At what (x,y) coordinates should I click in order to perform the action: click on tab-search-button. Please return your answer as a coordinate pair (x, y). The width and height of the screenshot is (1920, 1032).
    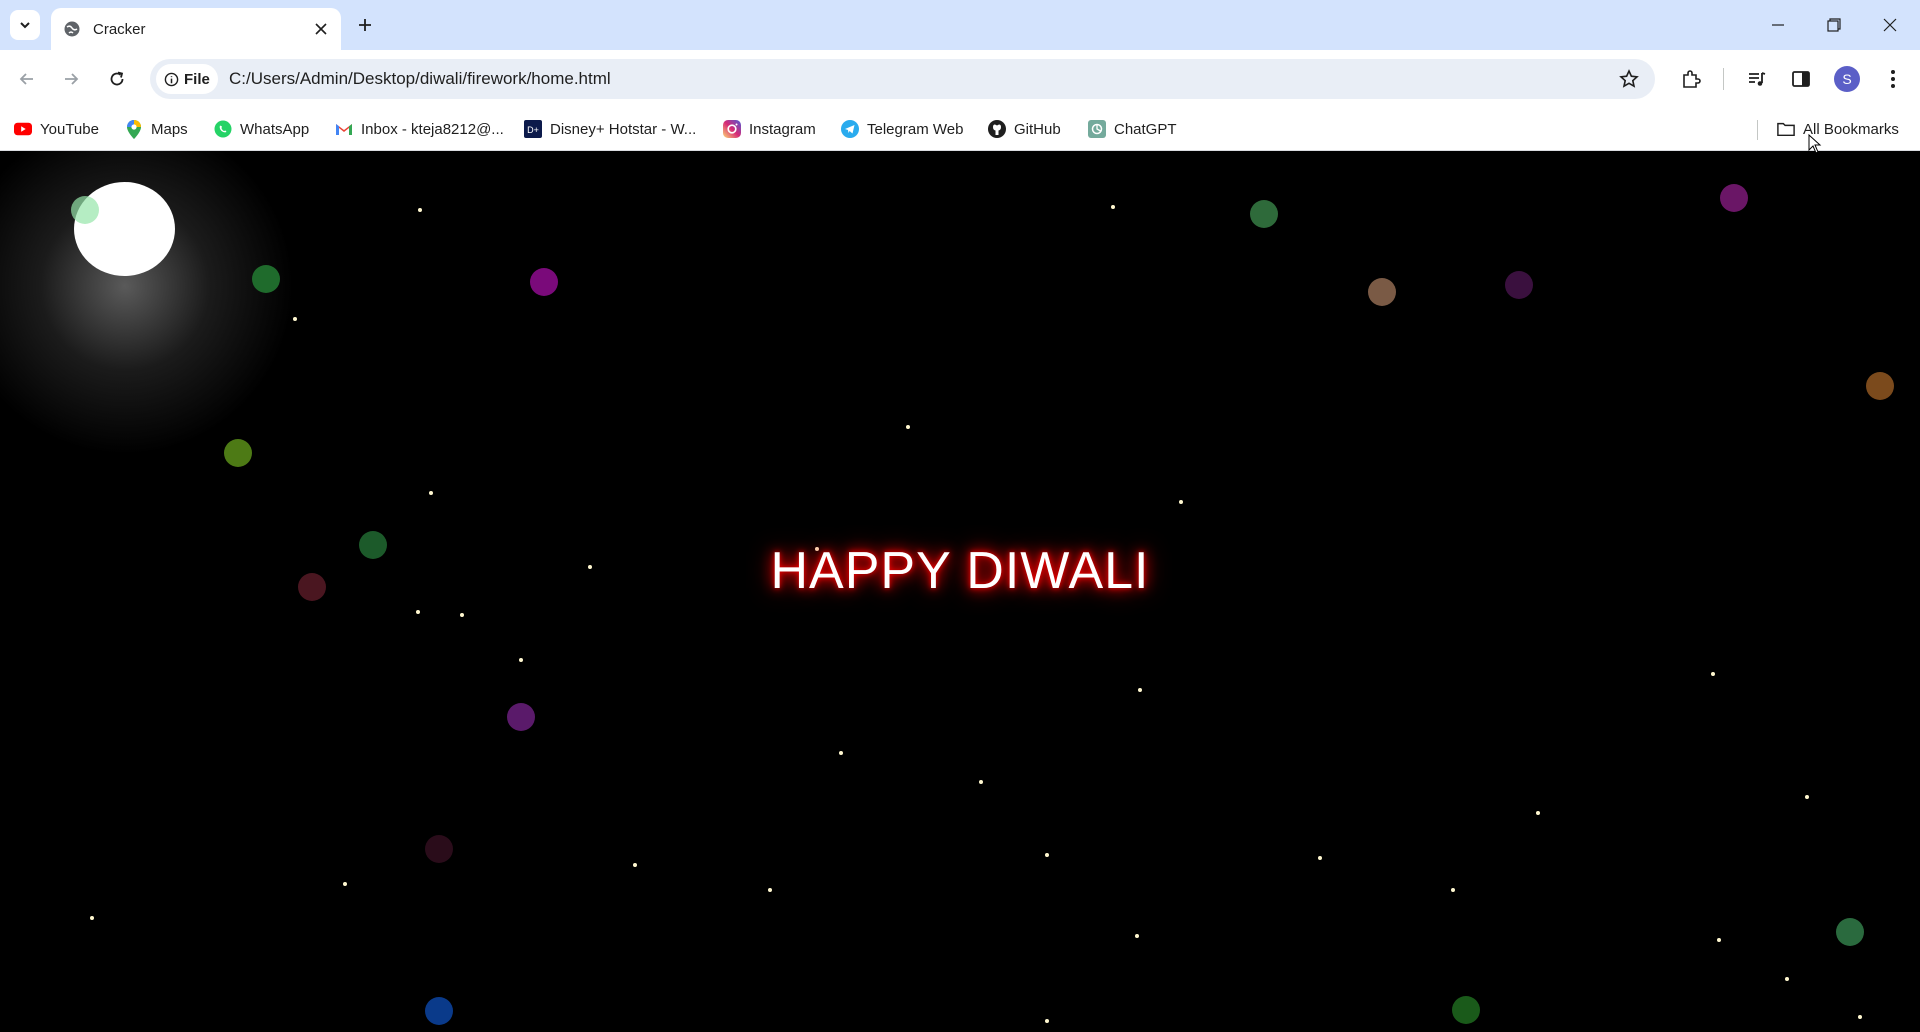
    Looking at the image, I should click on (25, 25).